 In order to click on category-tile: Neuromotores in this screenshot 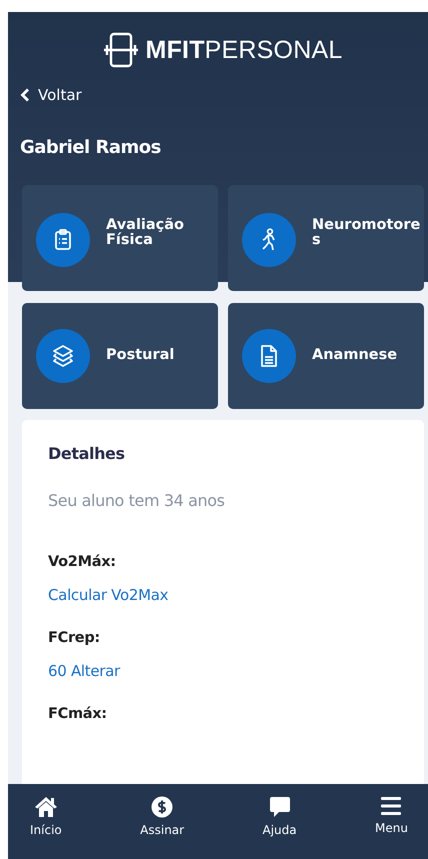, I will do `click(326, 238)`.